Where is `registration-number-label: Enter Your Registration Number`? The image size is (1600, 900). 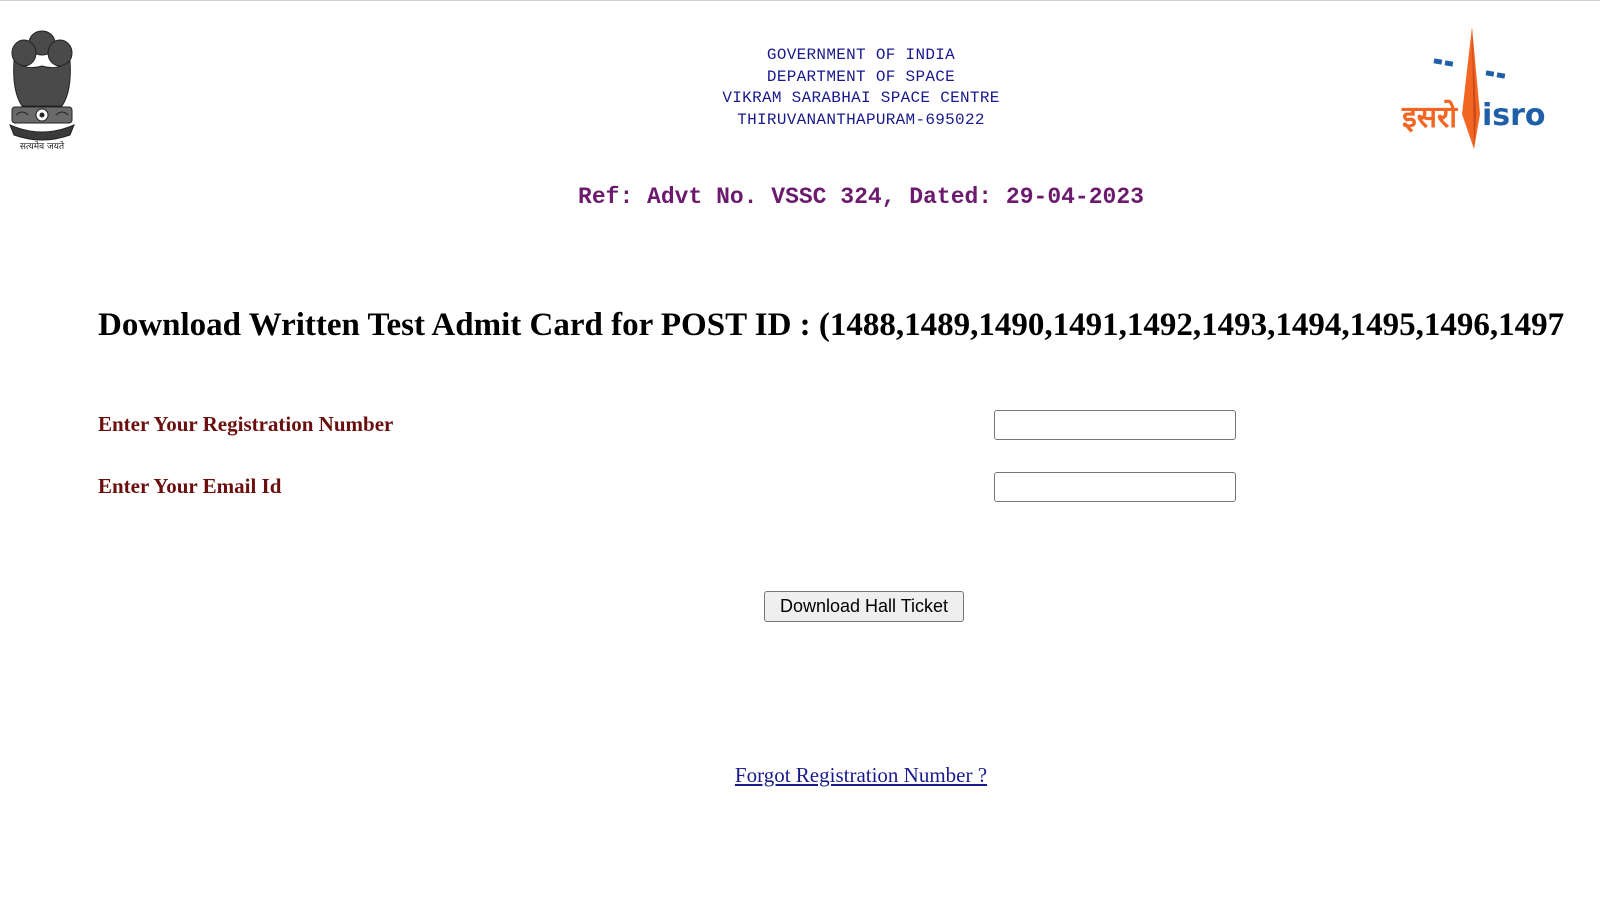
registration-number-label: Enter Your Registration Number is located at coordinates (246, 424).